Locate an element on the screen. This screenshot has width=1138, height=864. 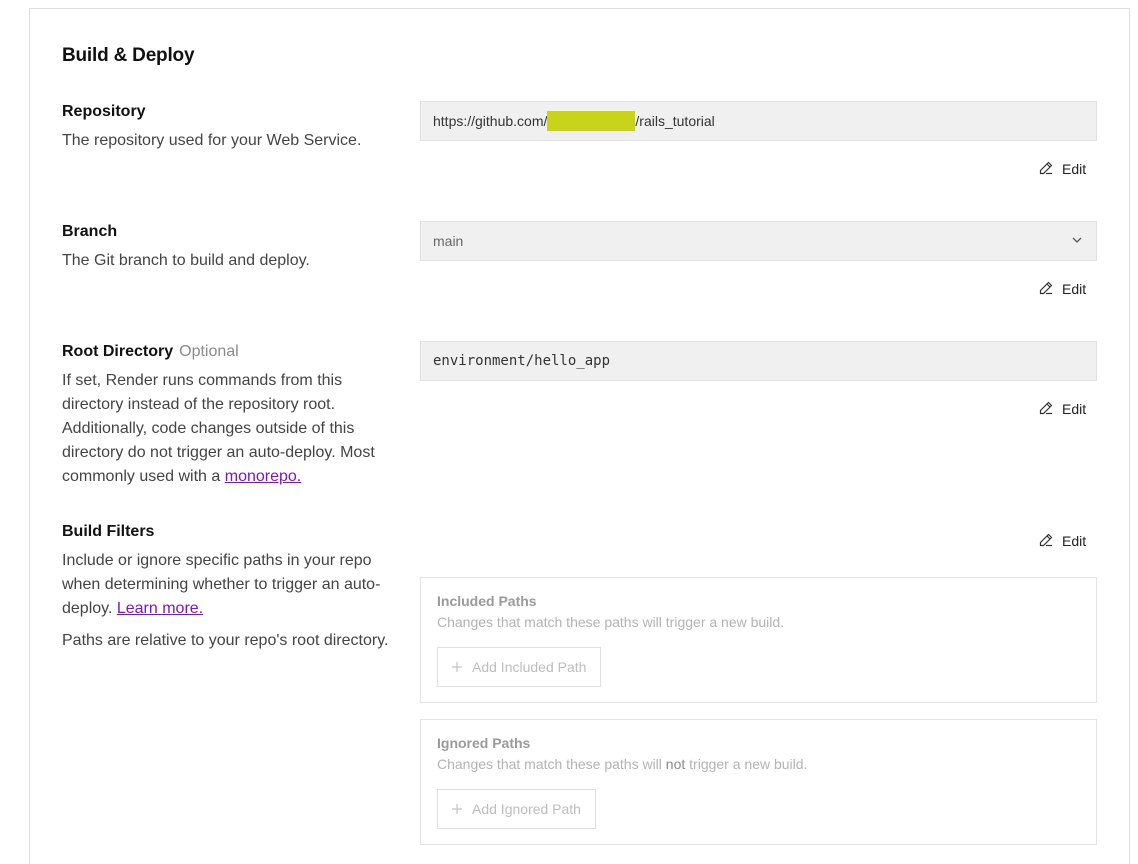
ignored-subtitle-after: trigger a new build. is located at coordinates (748, 764).